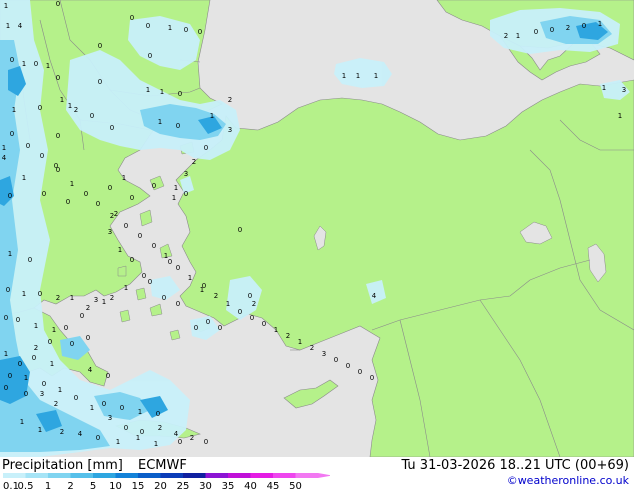  Describe the element at coordinates (295, 485) in the screenshot. I see `scale-tick-label: 50` at that location.